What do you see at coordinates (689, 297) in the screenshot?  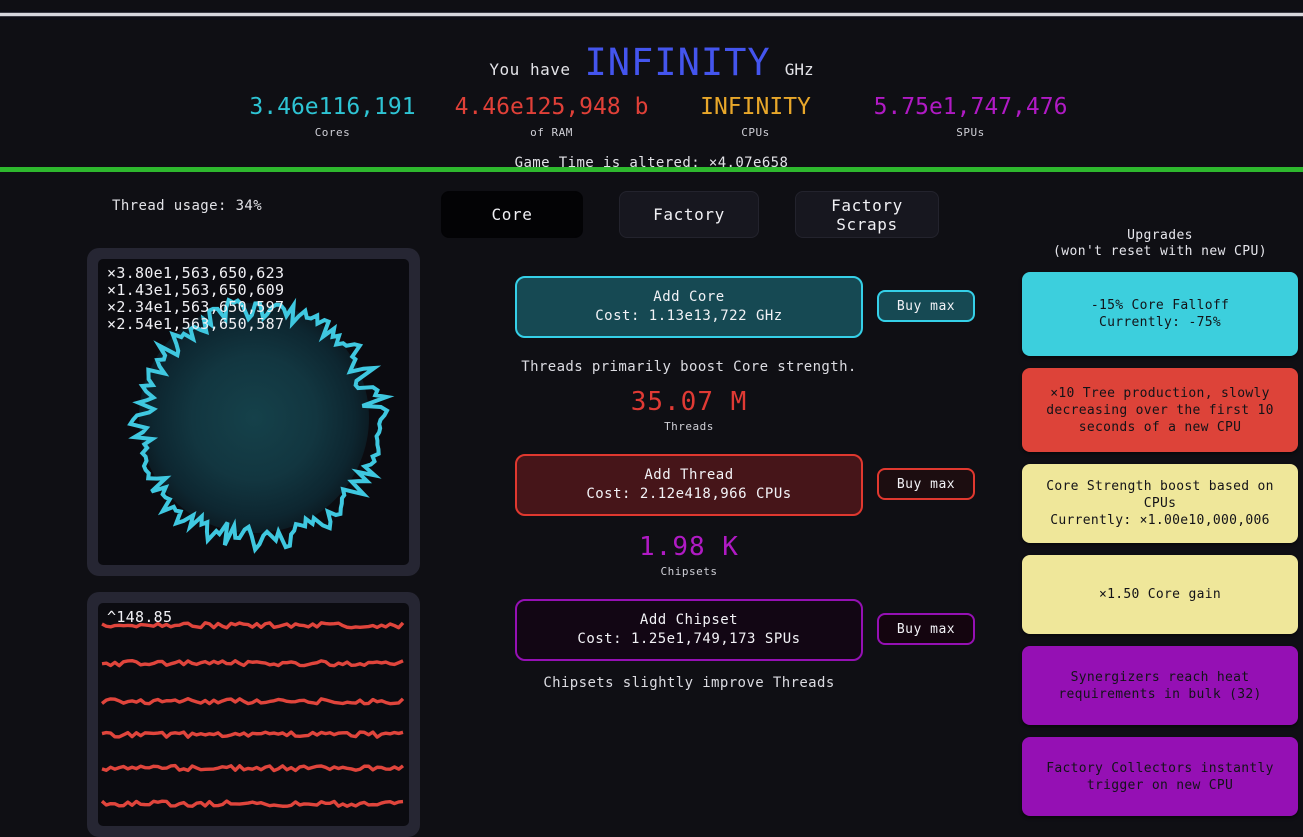 I see `add-core-title: Add Core` at bounding box center [689, 297].